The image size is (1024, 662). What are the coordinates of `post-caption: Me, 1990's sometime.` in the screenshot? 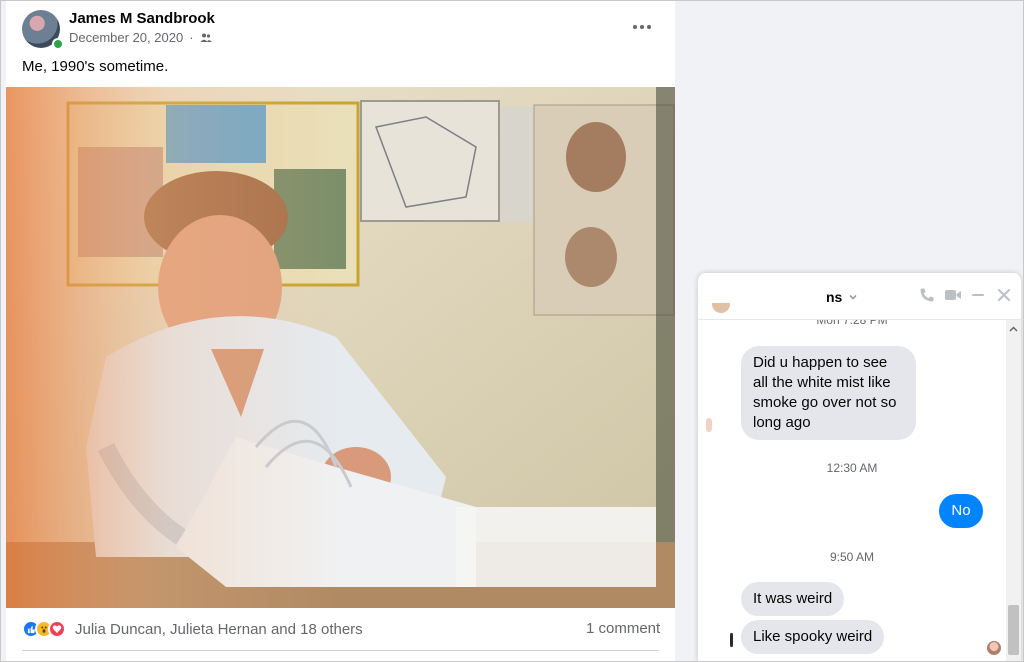 It's located at (95, 66).